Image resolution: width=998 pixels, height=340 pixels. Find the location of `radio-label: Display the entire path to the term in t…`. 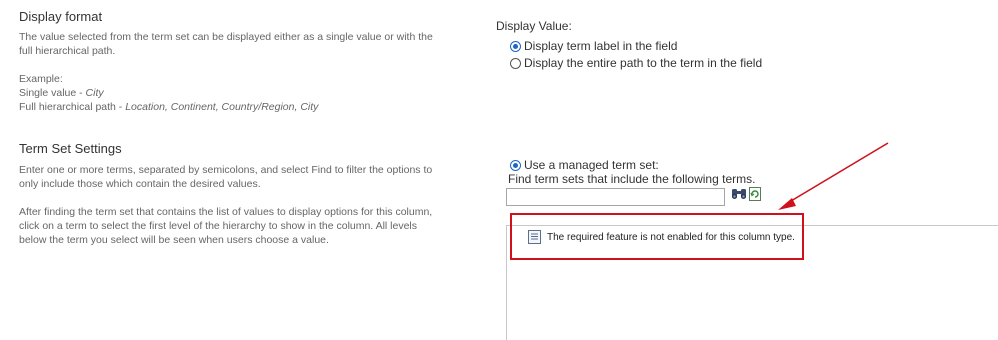

radio-label: Display the entire path to the term in t… is located at coordinates (643, 63).